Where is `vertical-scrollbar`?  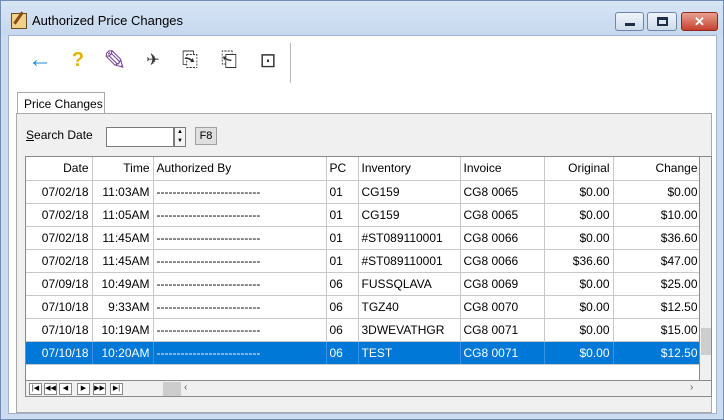 vertical-scrollbar is located at coordinates (706, 268).